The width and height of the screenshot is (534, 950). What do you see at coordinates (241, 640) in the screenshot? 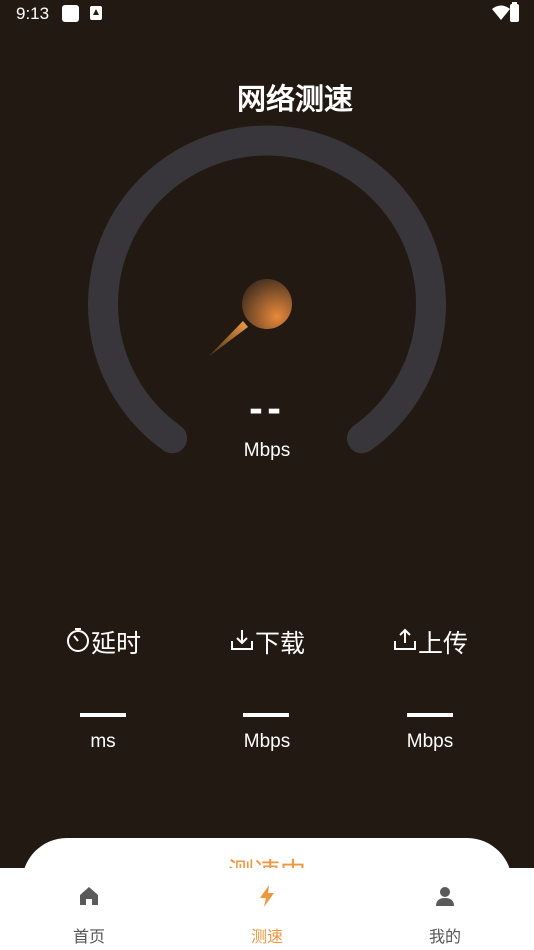
I see `download-icon` at bounding box center [241, 640].